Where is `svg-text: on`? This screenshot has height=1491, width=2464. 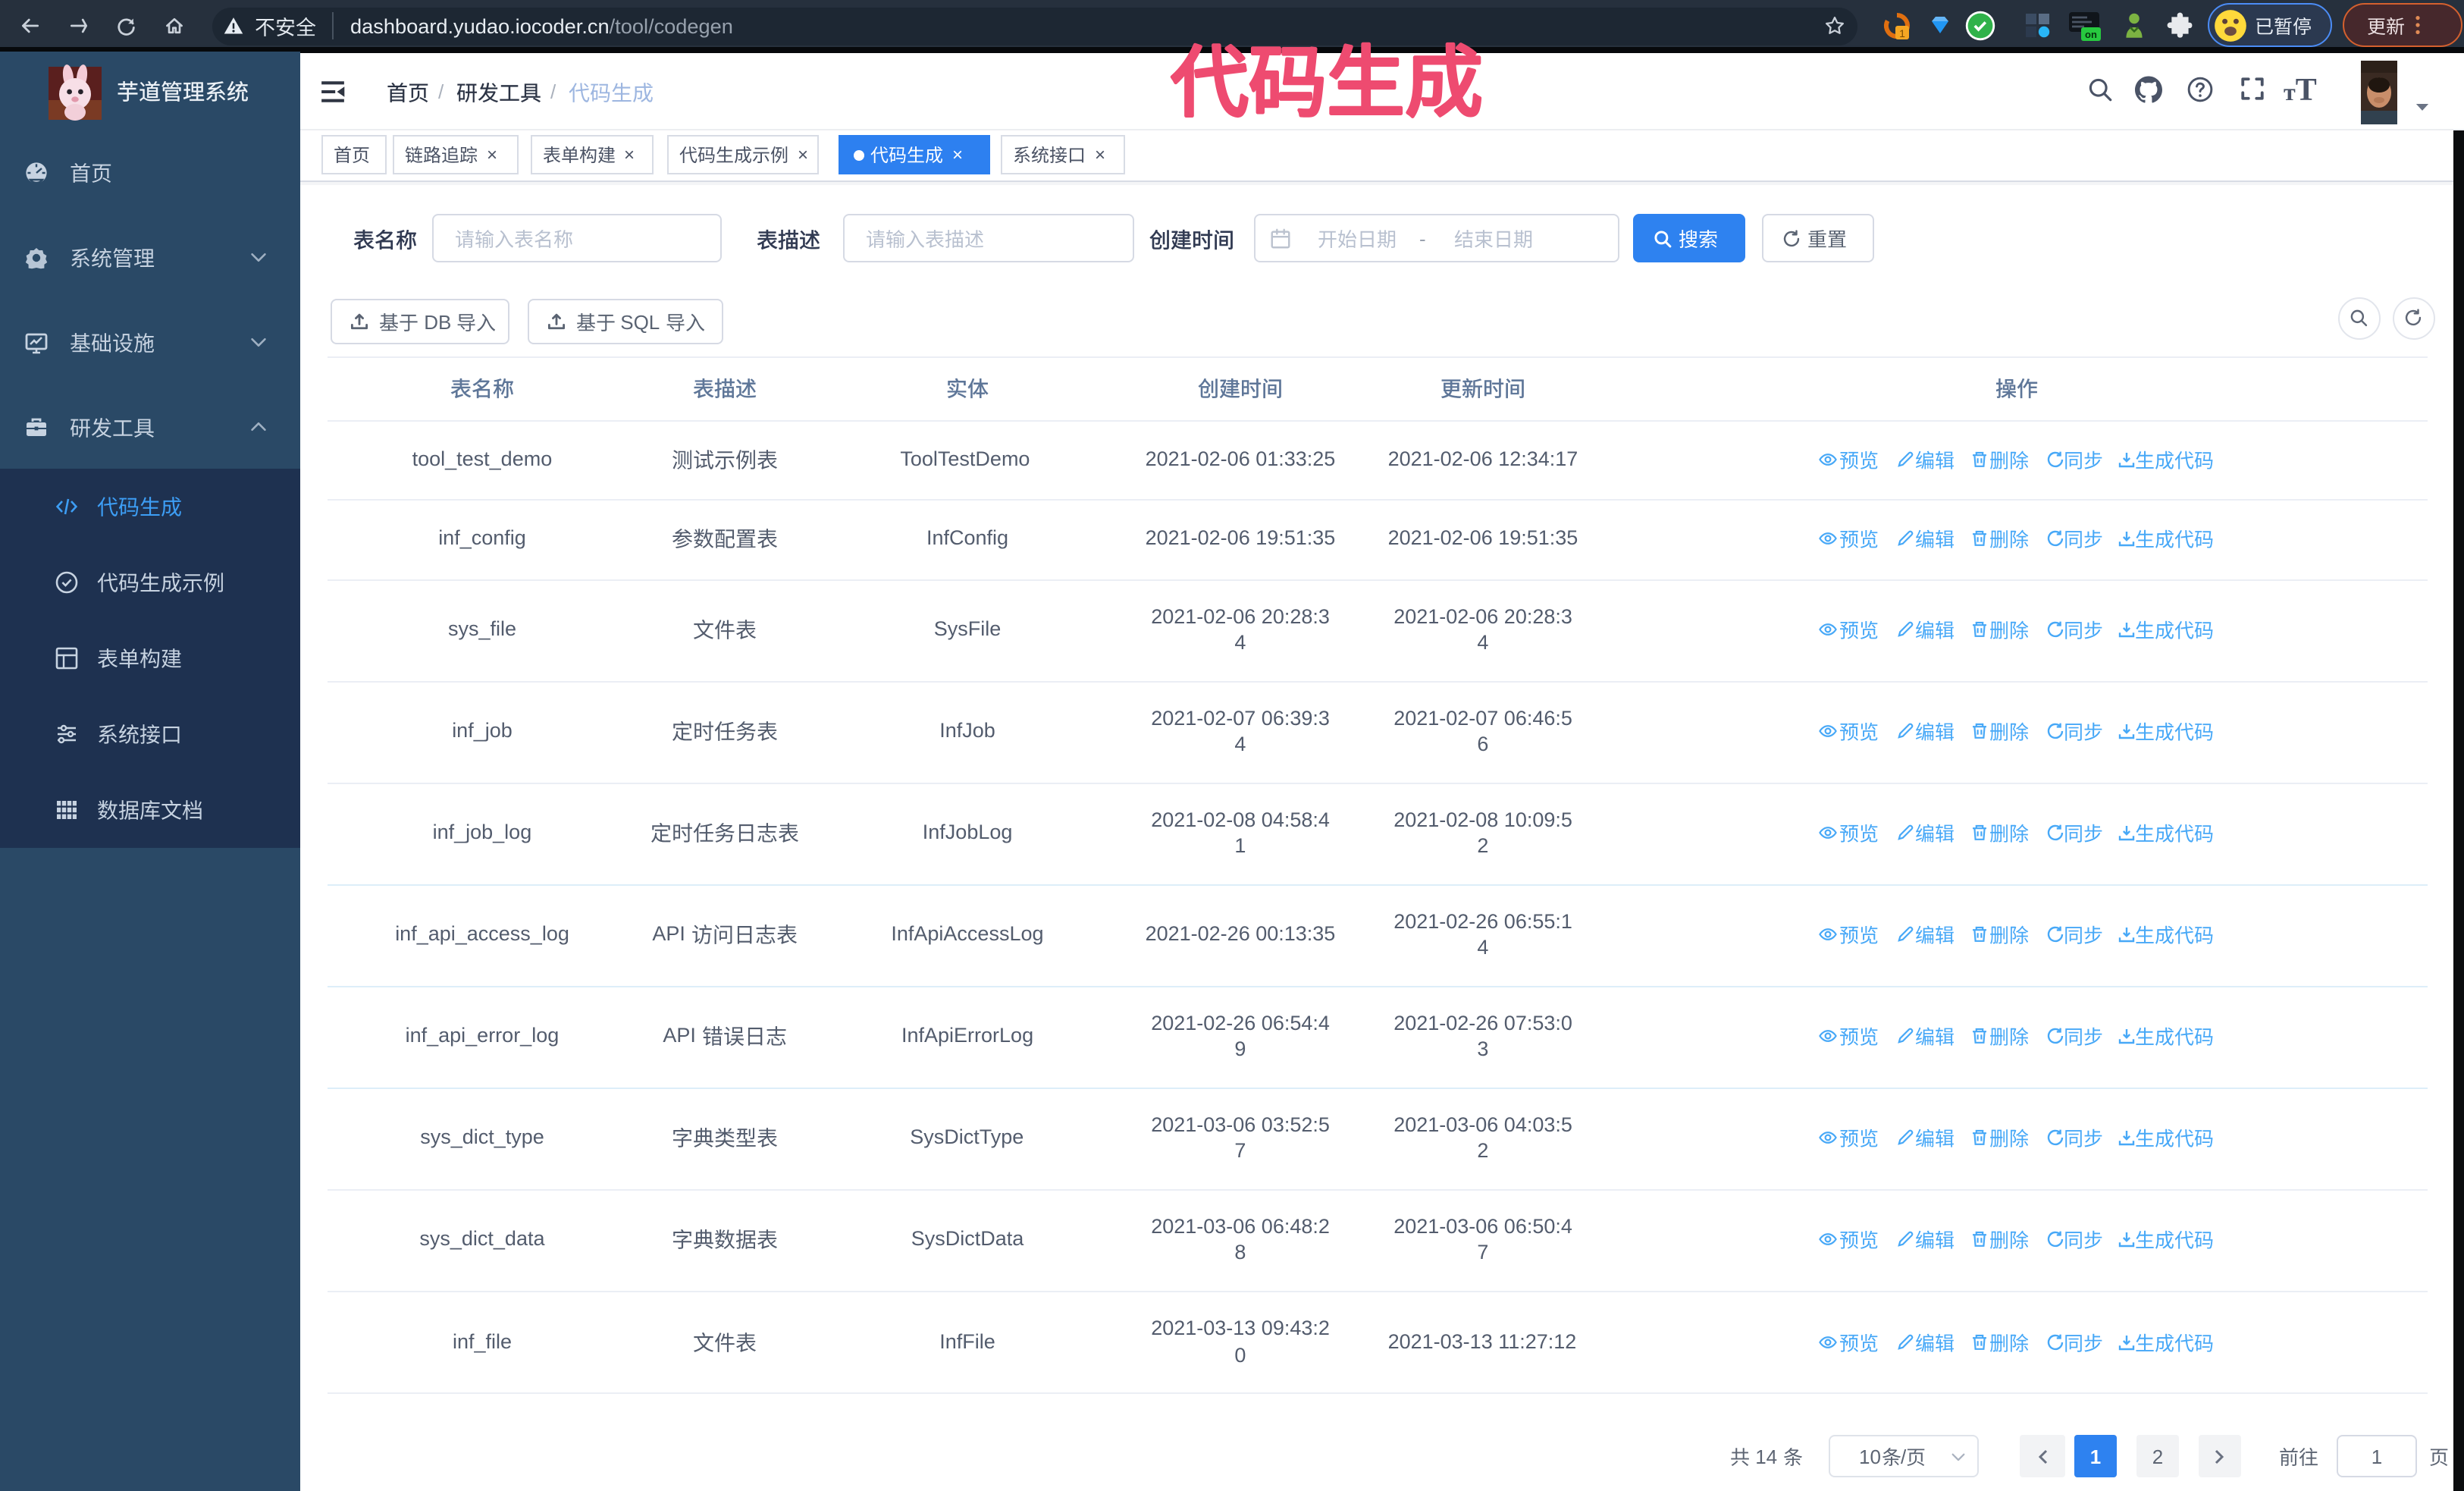 svg-text: on is located at coordinates (2091, 34).